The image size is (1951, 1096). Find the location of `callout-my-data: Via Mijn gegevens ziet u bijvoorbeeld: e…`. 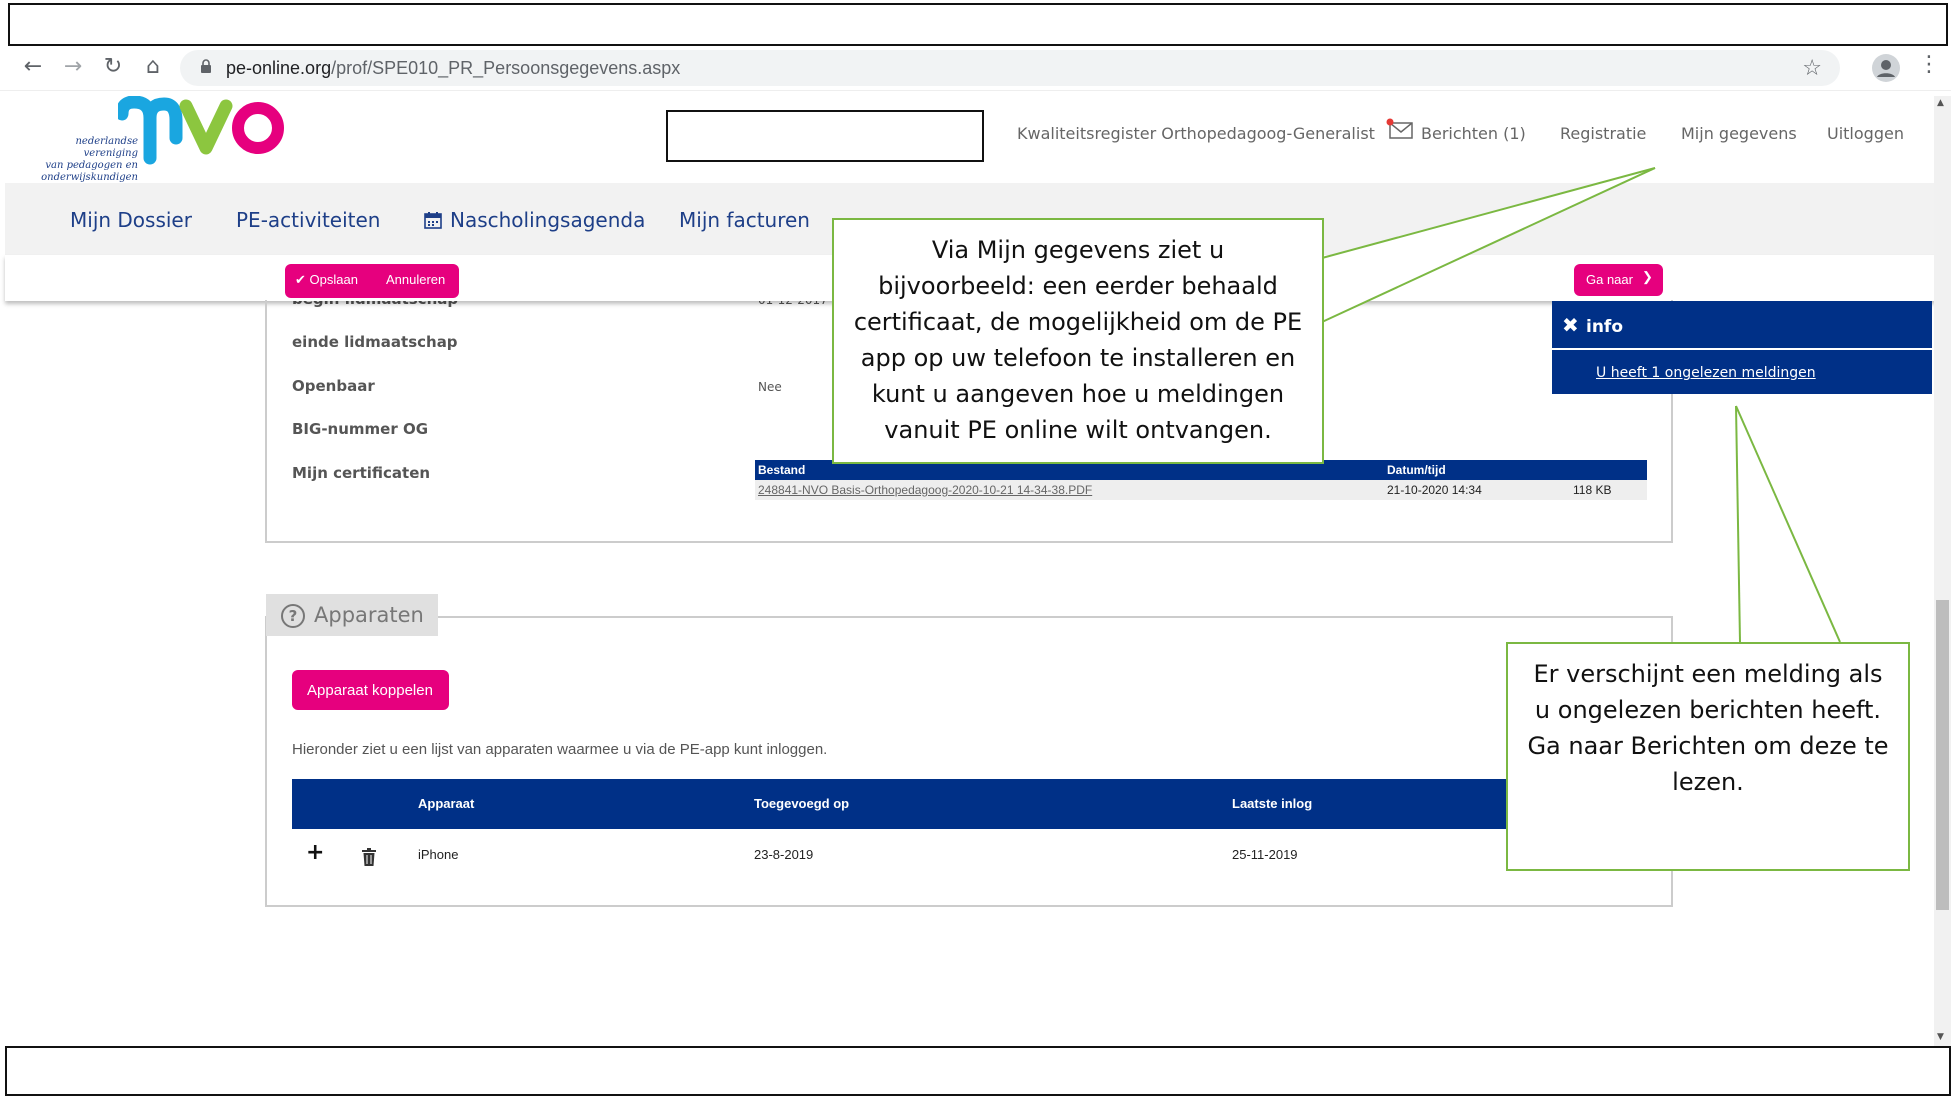

callout-my-data: Via Mijn gegevens ziet u bijvoorbeeld: e… is located at coordinates (1078, 341).